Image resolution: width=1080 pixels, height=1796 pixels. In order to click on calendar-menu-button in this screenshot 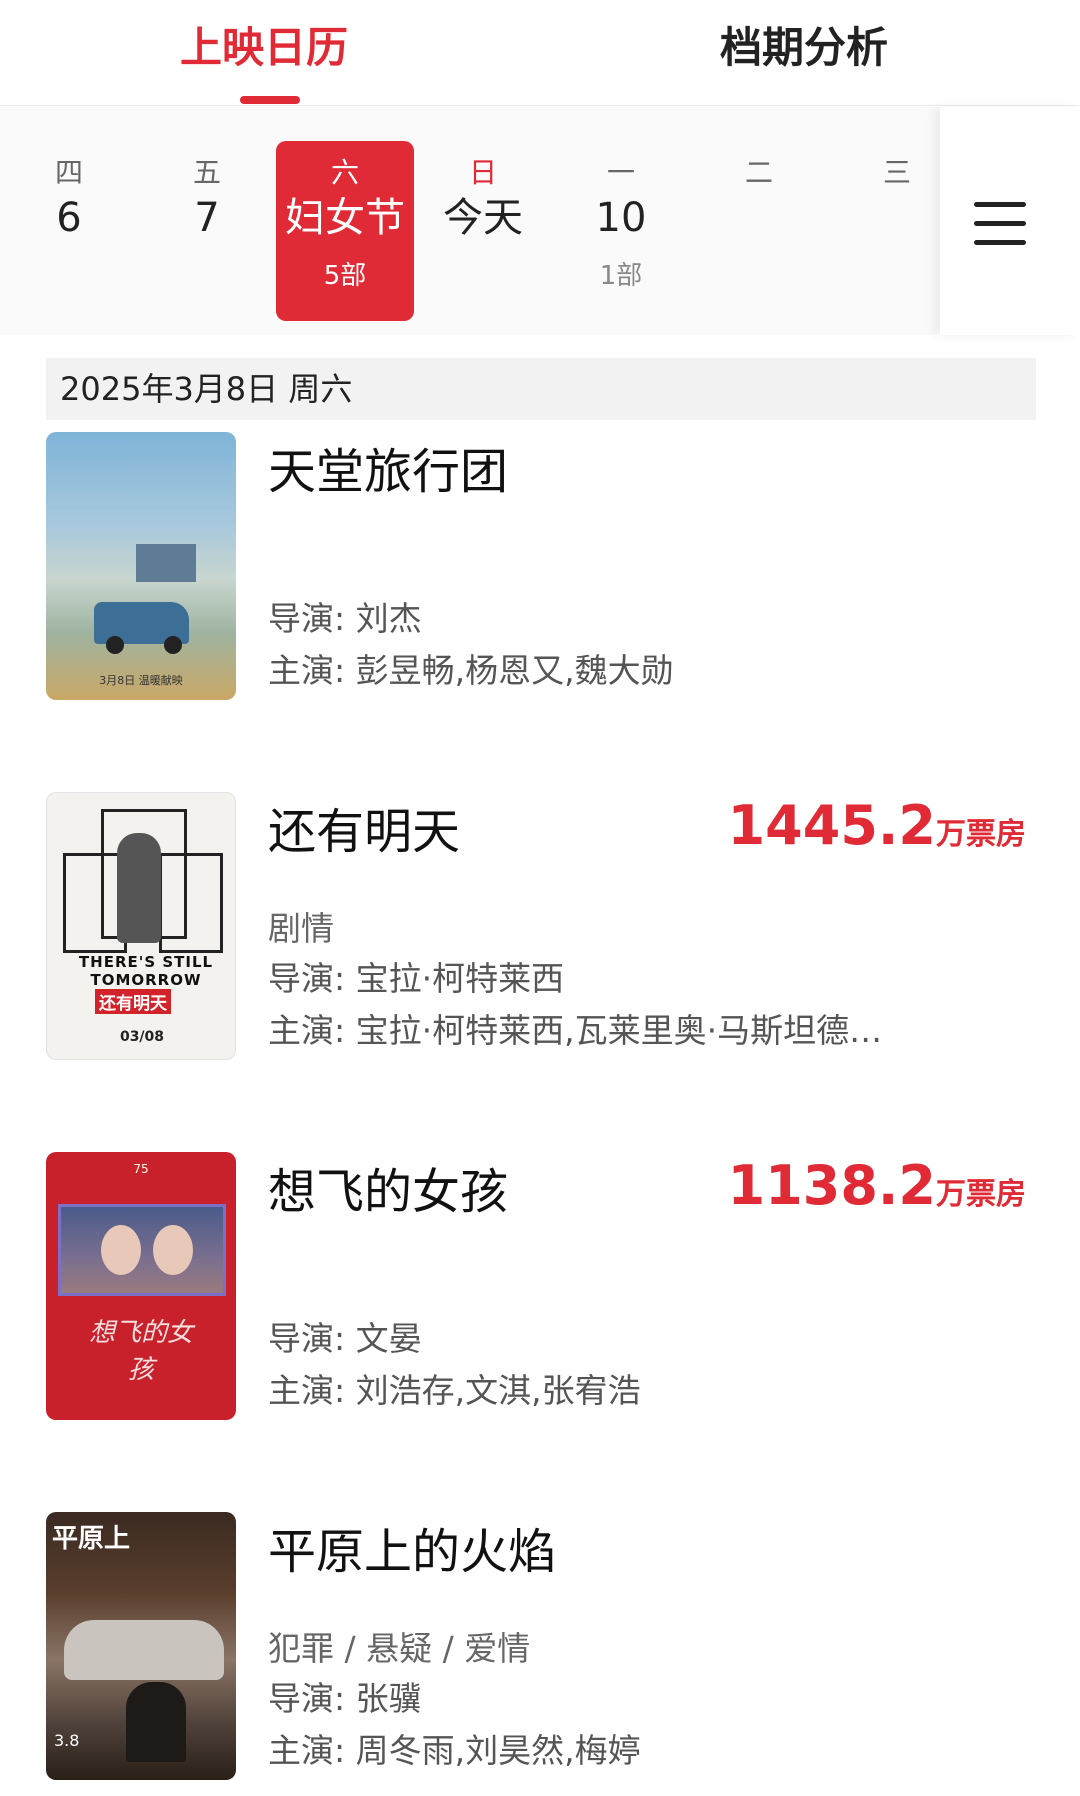, I will do `click(1010, 221)`.